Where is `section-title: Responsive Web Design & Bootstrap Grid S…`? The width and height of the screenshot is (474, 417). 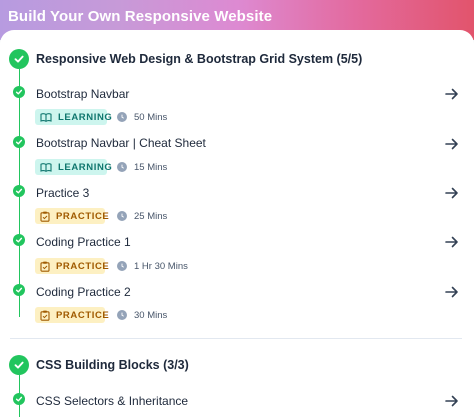
section-title: Responsive Web Design & Bootstrap Grid S… is located at coordinates (199, 59).